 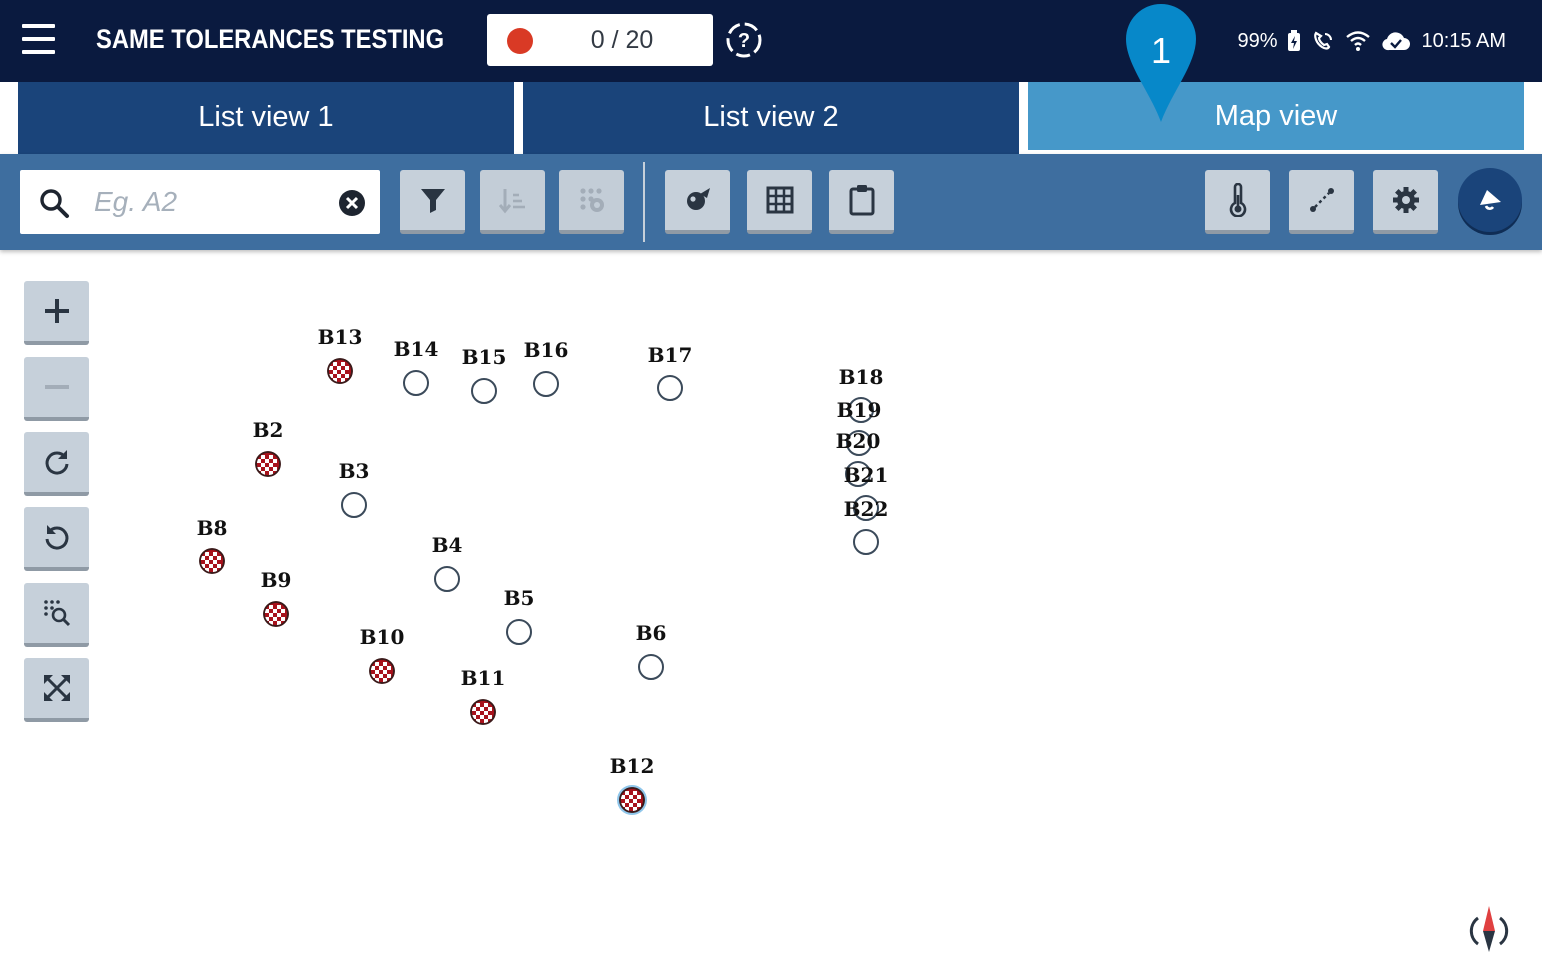 I want to click on sort-button, so click(x=512, y=202).